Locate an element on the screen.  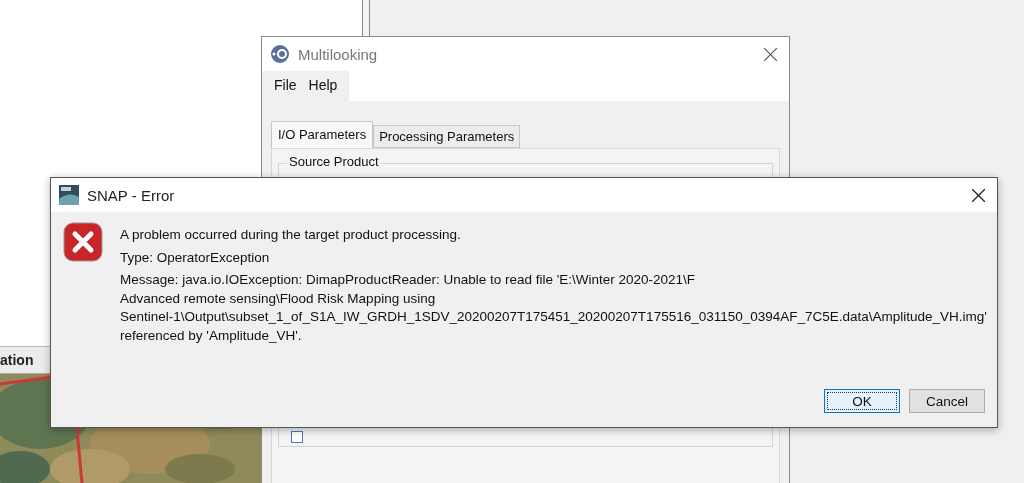
tab: Processing Parameters is located at coordinates (447, 136).